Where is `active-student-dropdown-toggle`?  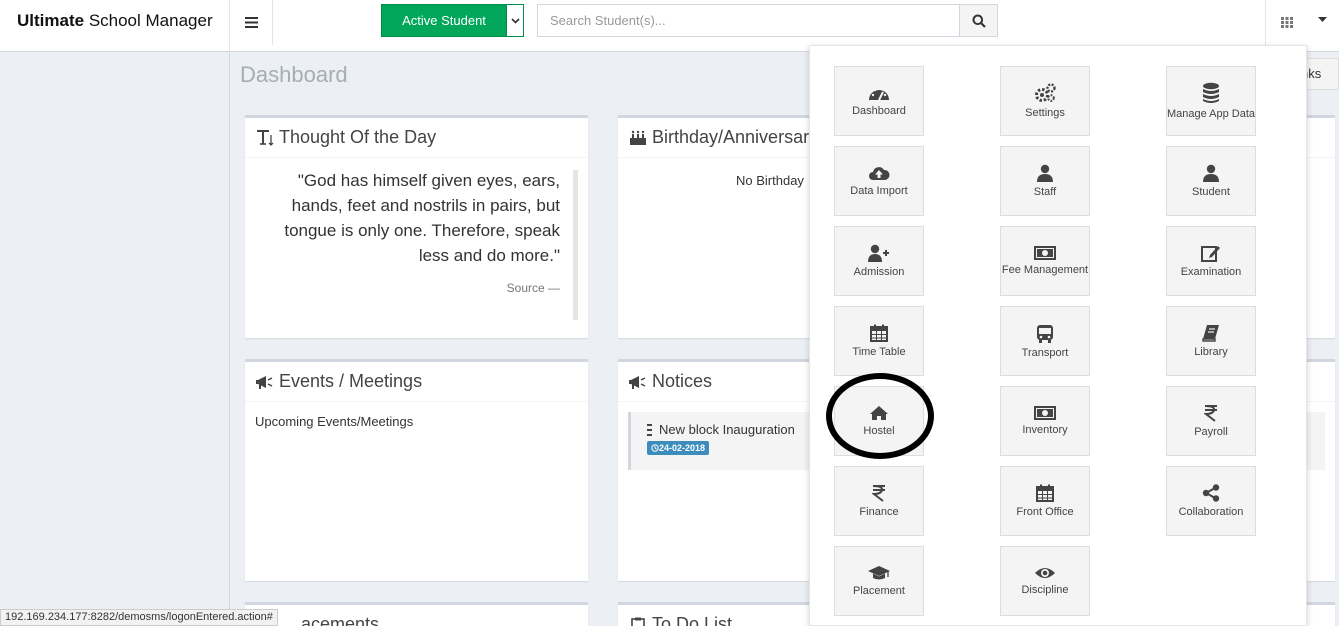 active-student-dropdown-toggle is located at coordinates (514, 20).